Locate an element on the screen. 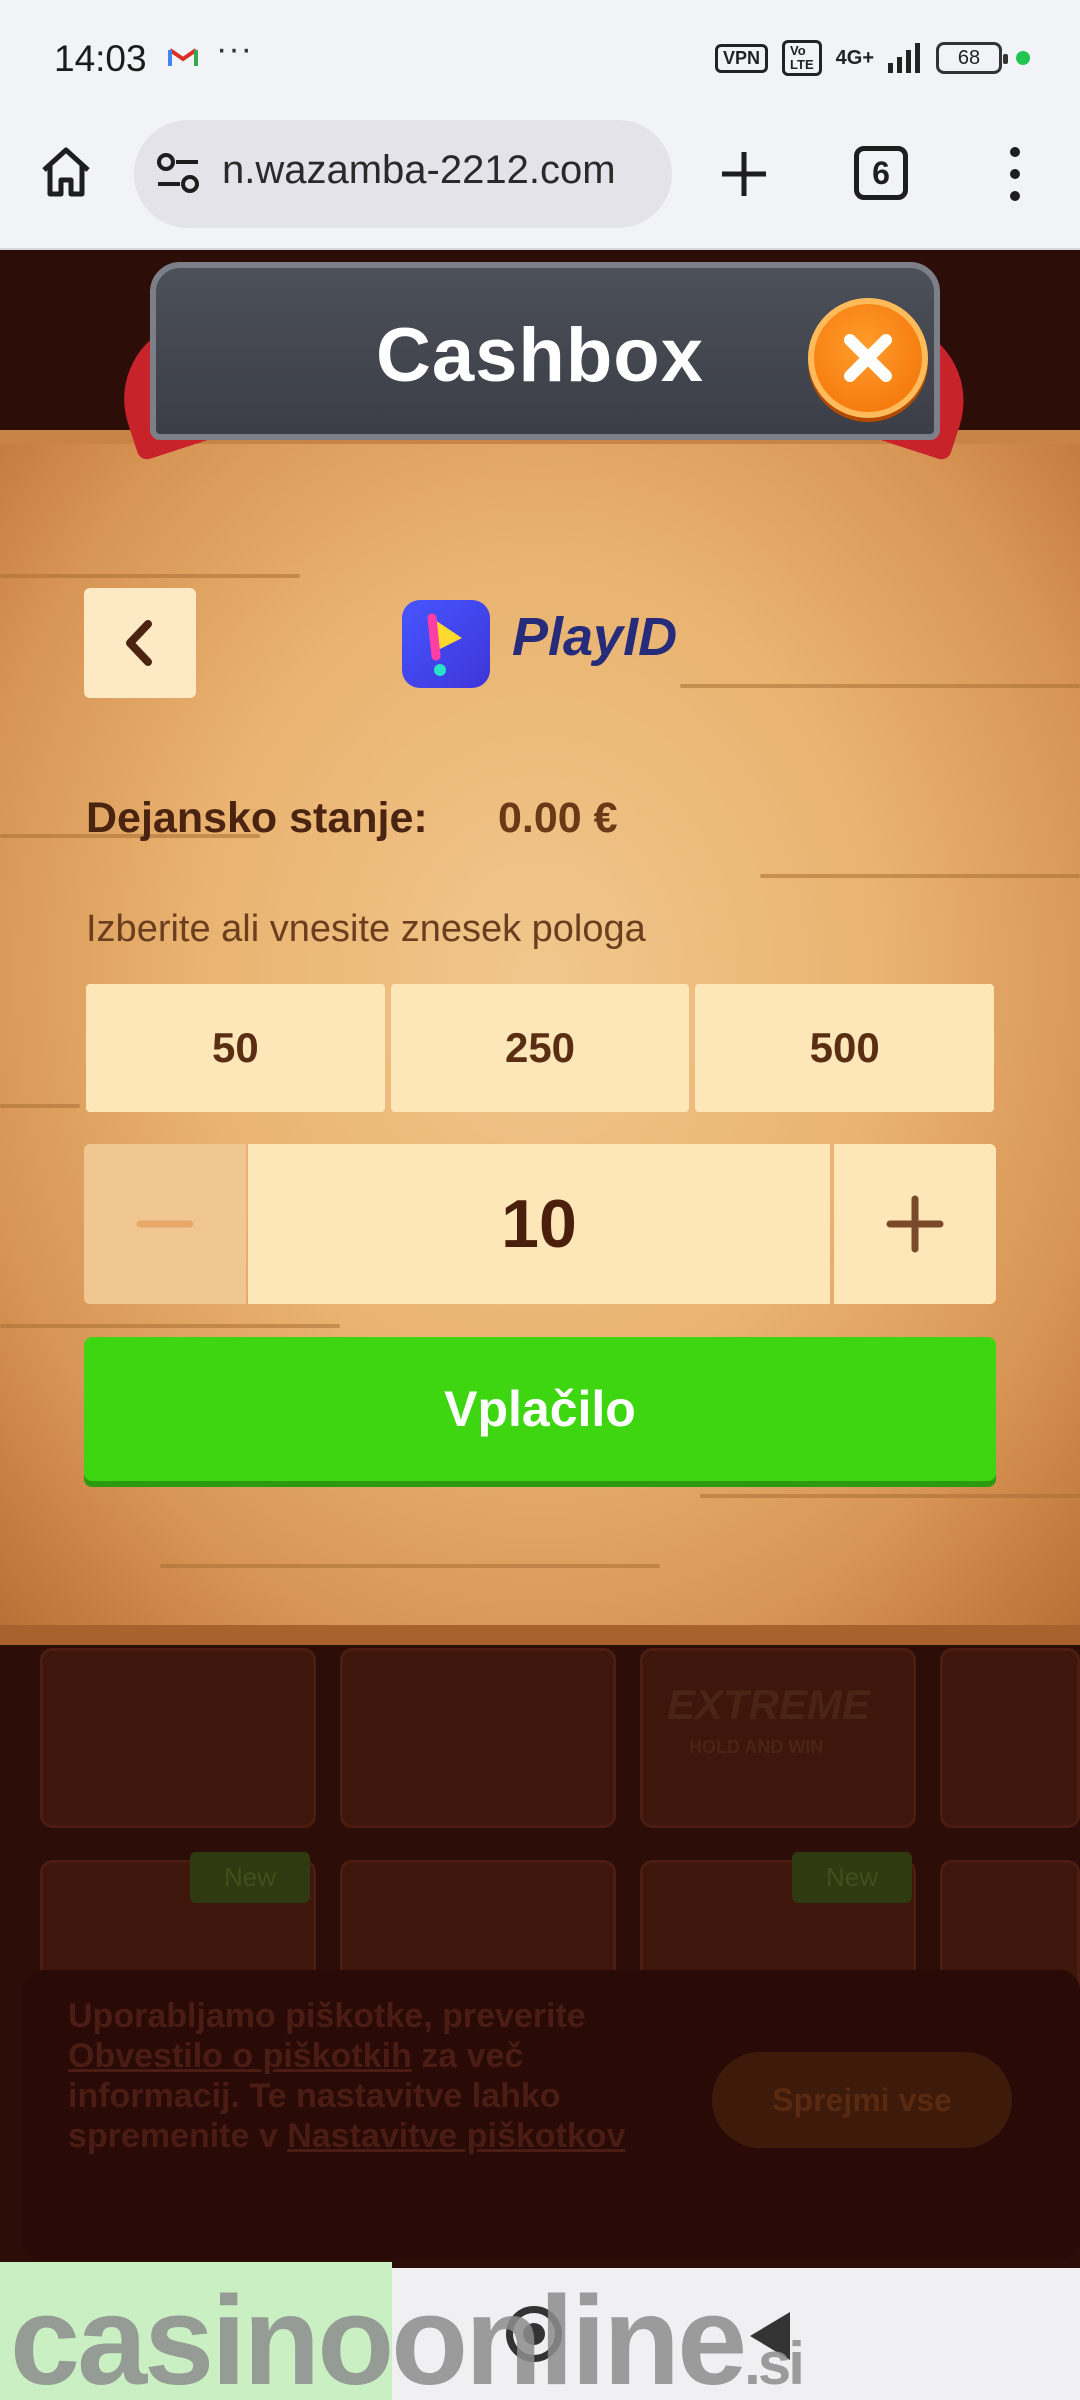 Image resolution: width=1080 pixels, height=2400 pixels. watermark-text: casinoonline.si is located at coordinates (407, 2334).